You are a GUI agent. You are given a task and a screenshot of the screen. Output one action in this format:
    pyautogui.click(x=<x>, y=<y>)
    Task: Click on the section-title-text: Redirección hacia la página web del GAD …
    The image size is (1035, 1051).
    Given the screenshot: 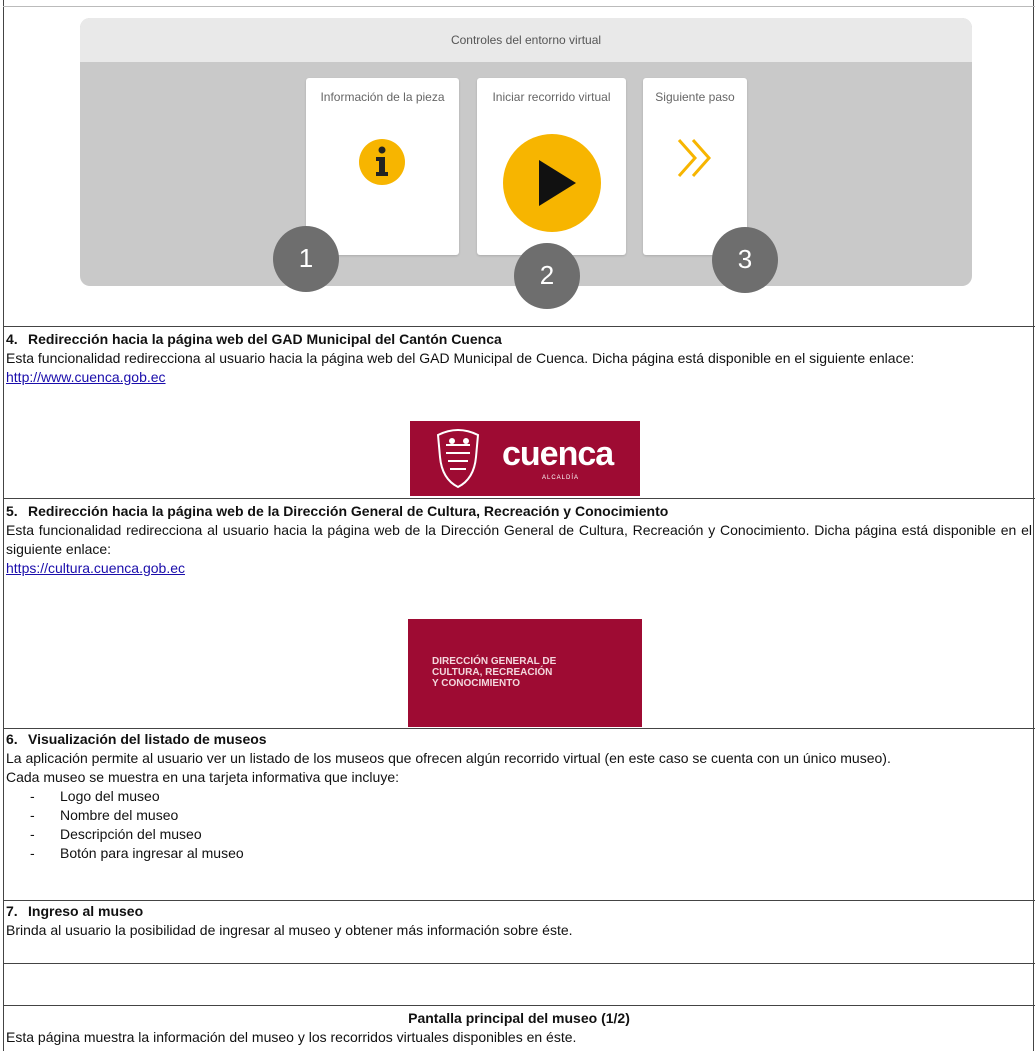 What is the action you would take?
    pyautogui.click(x=265, y=339)
    